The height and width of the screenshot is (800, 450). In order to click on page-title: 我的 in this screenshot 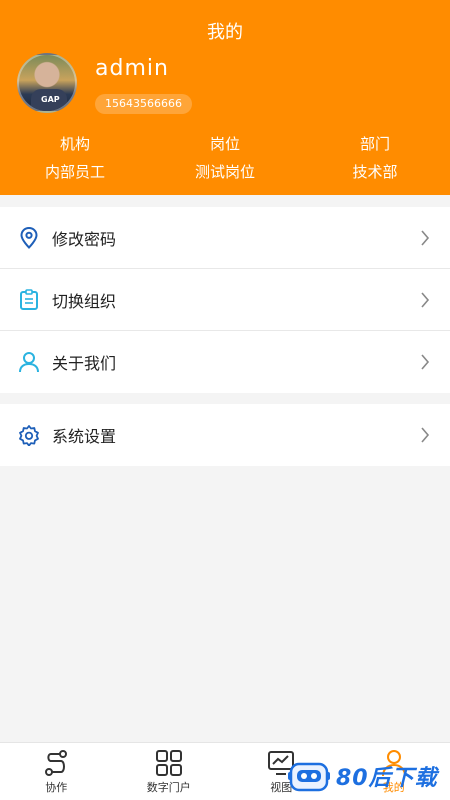, I will do `click(225, 32)`.